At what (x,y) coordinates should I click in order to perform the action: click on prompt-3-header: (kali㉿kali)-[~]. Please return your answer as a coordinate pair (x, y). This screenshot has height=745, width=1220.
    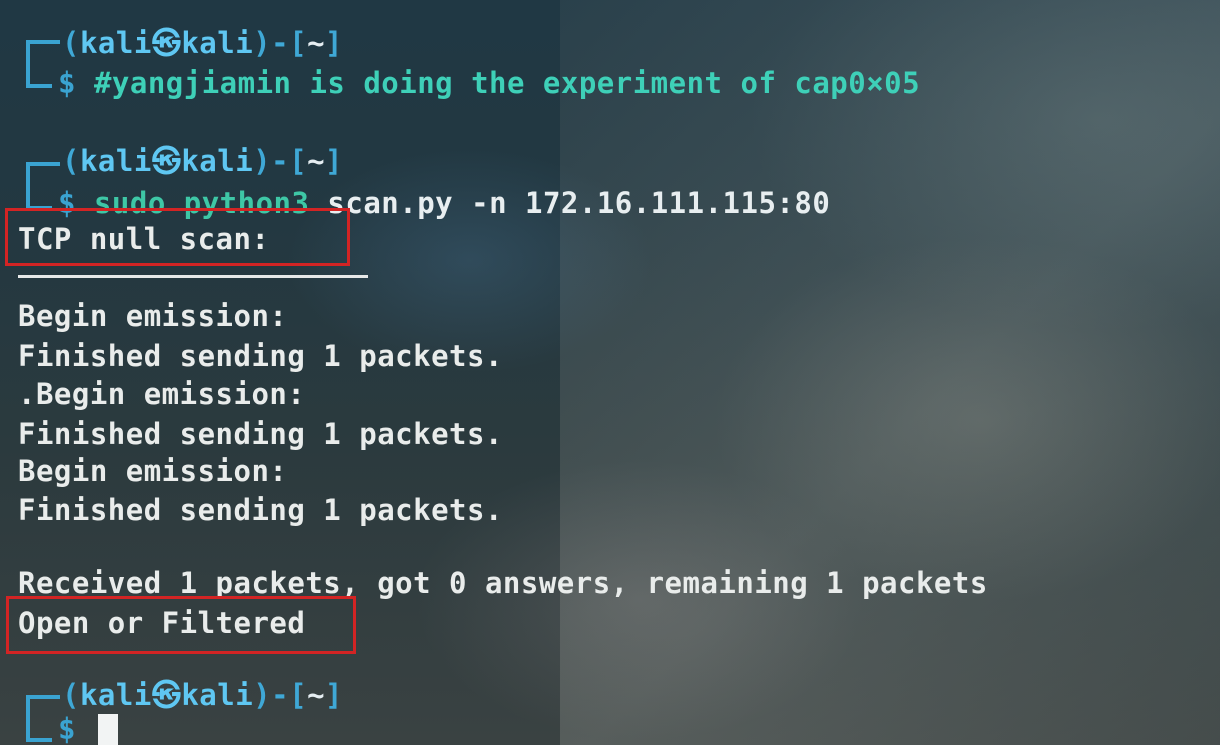
    Looking at the image, I should click on (202, 695).